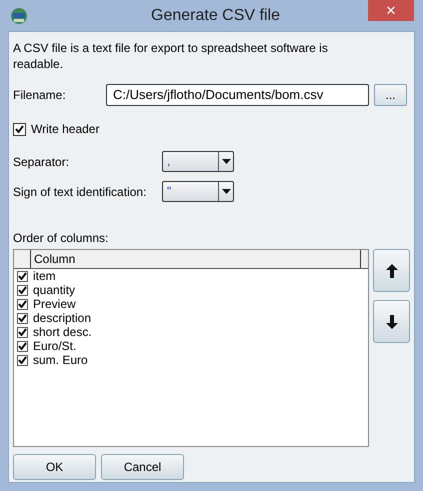  I want to click on write-header-checkbox, so click(19, 129).